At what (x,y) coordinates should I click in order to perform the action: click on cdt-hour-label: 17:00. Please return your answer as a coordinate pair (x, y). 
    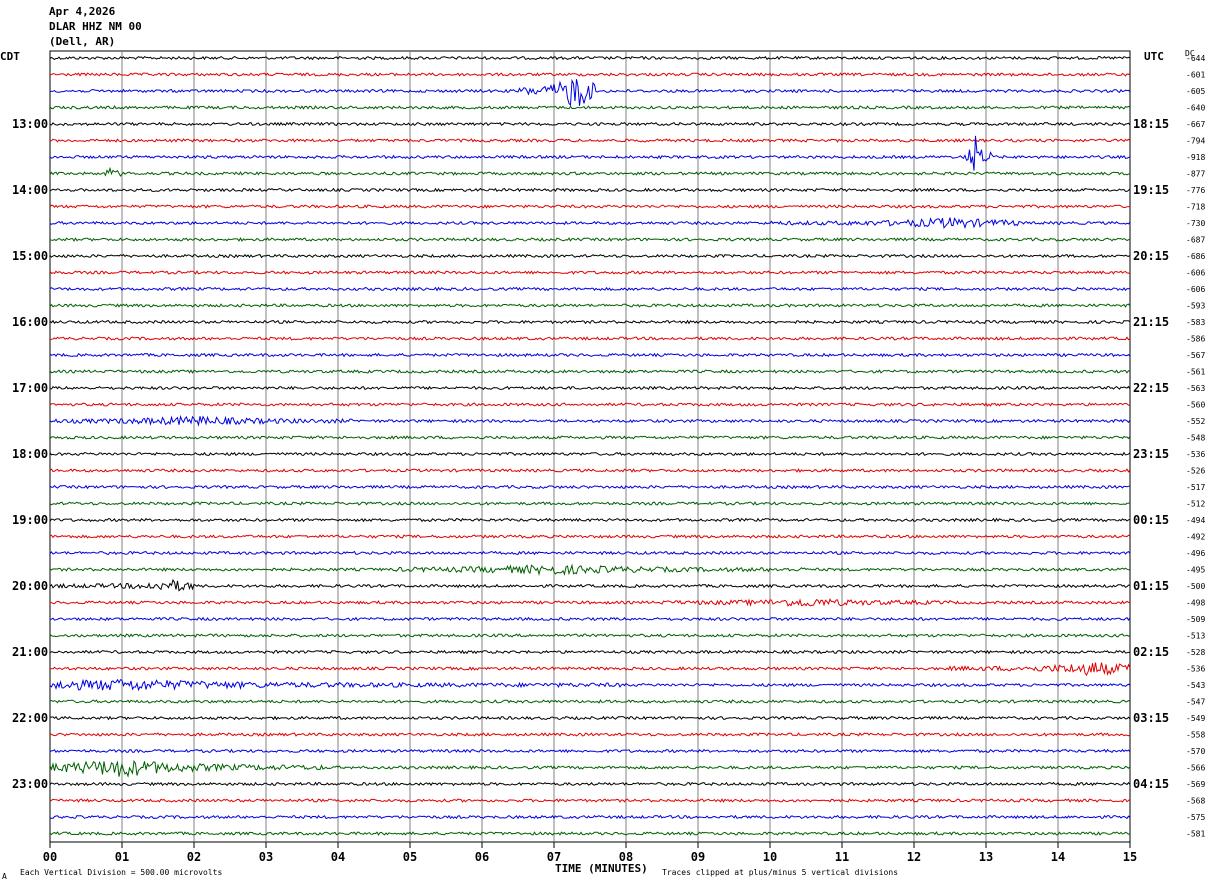
    Looking at the image, I should click on (30, 388).